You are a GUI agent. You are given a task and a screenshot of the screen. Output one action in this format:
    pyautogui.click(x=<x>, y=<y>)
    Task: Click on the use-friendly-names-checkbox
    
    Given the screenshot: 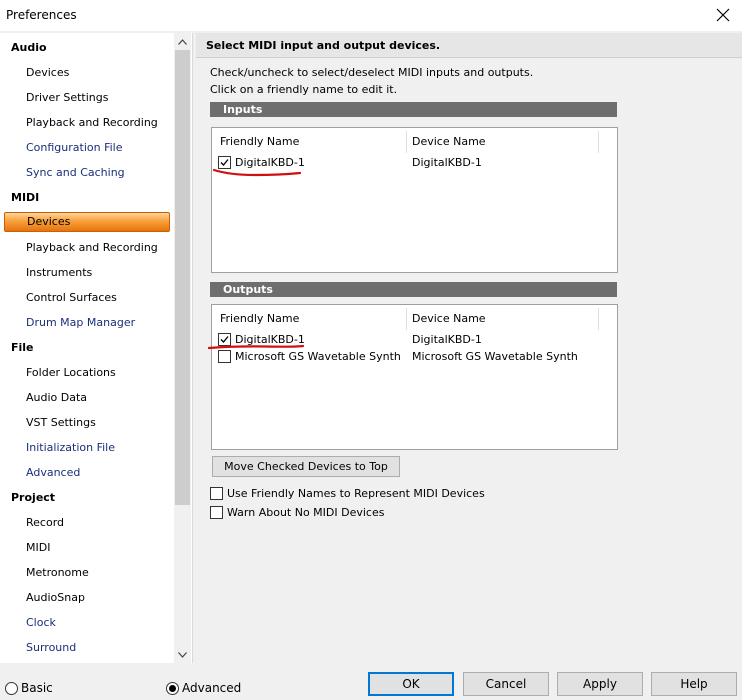 What is the action you would take?
    pyautogui.click(x=216, y=493)
    